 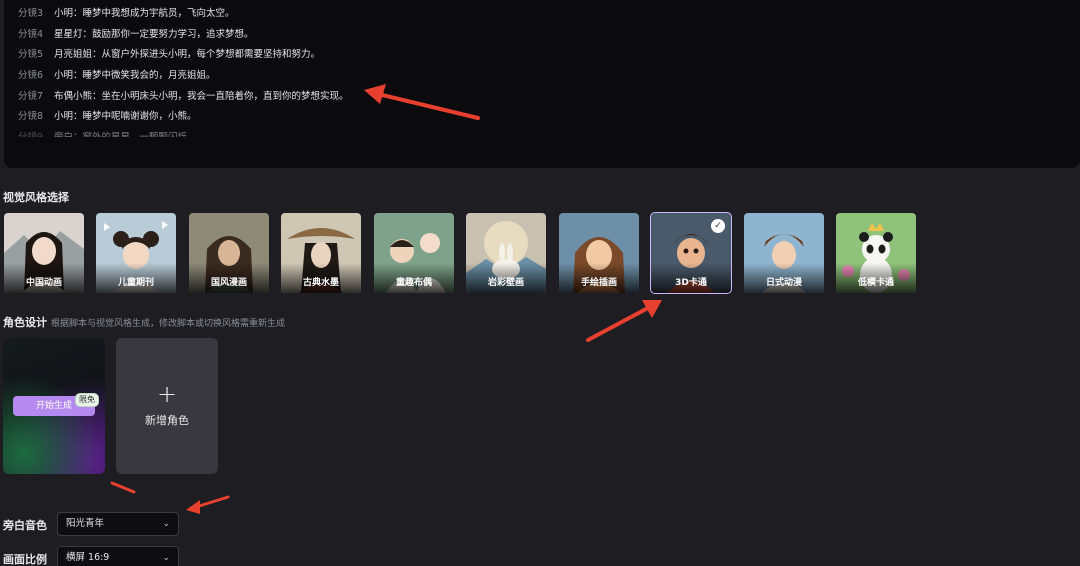 I want to click on shot-id: 分镜9, so click(x=31, y=137).